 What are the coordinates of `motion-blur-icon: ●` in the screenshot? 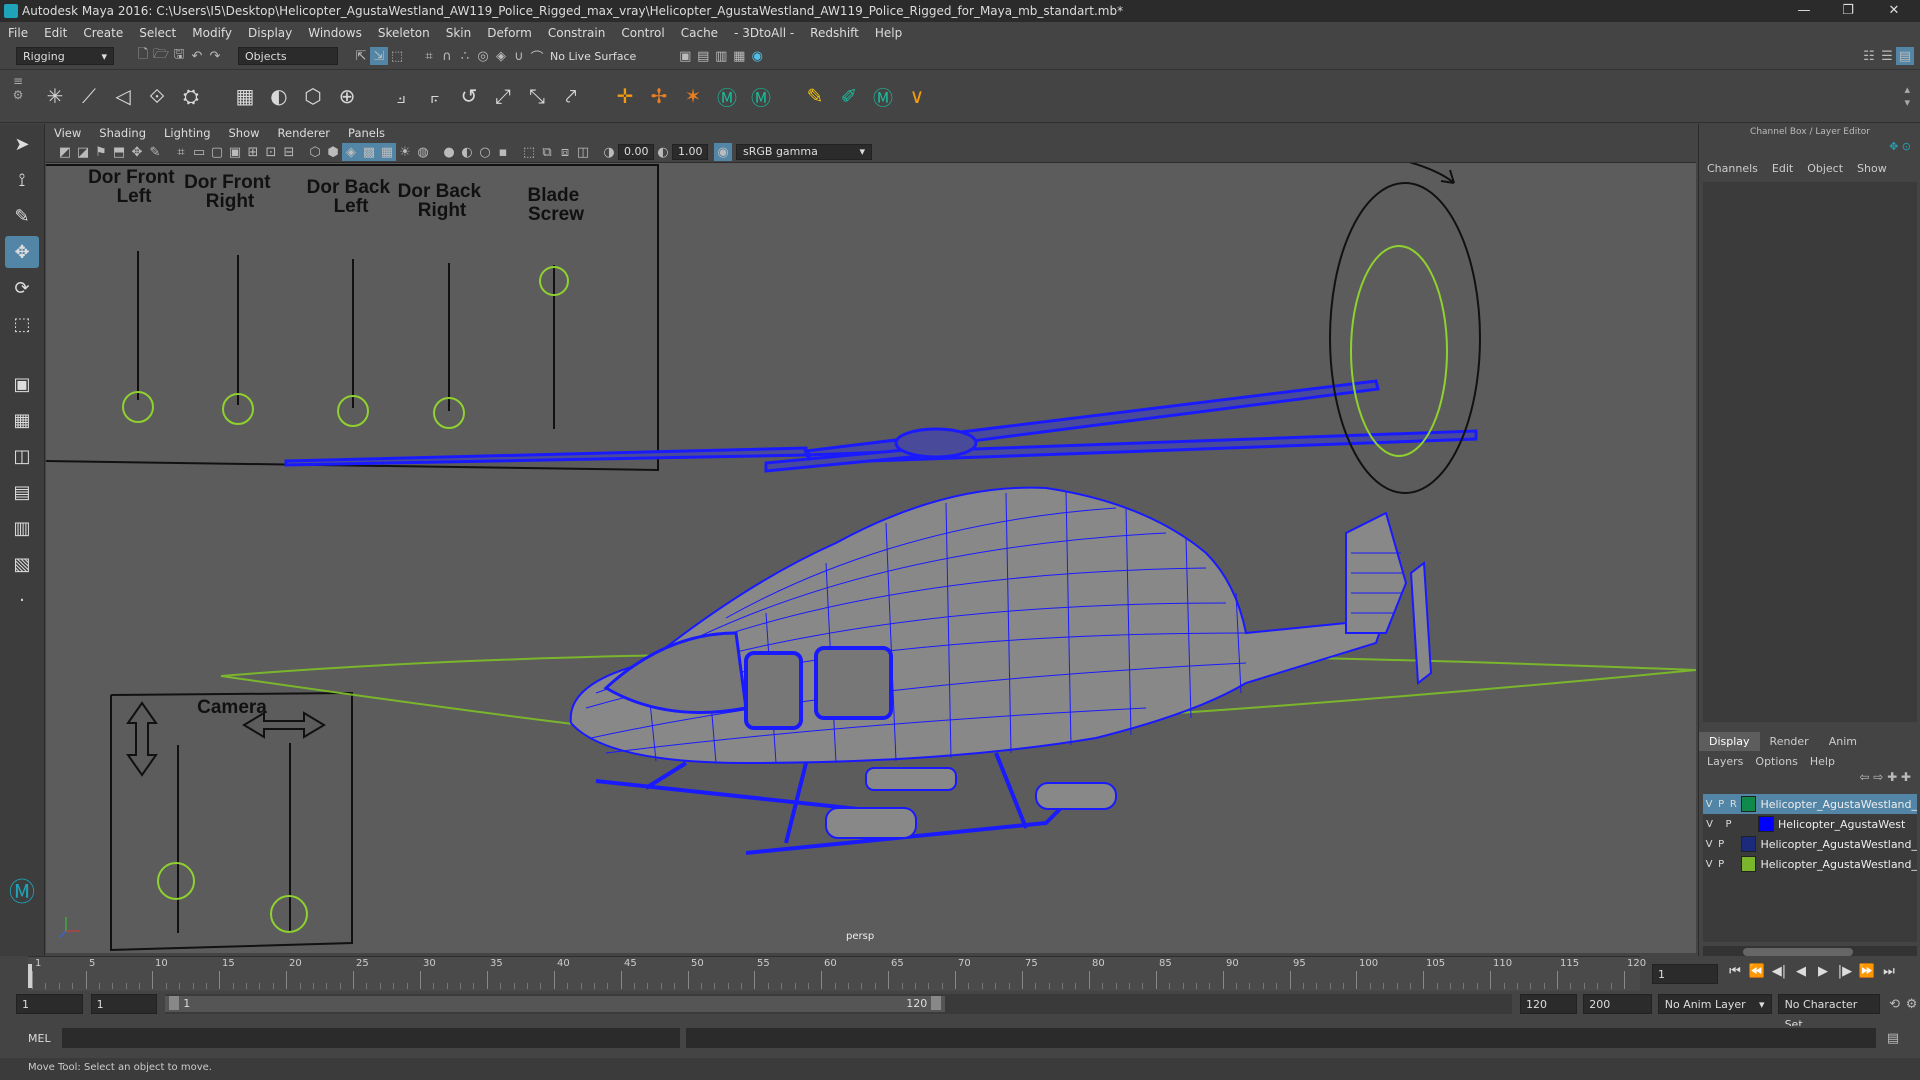 It's located at (449, 152).